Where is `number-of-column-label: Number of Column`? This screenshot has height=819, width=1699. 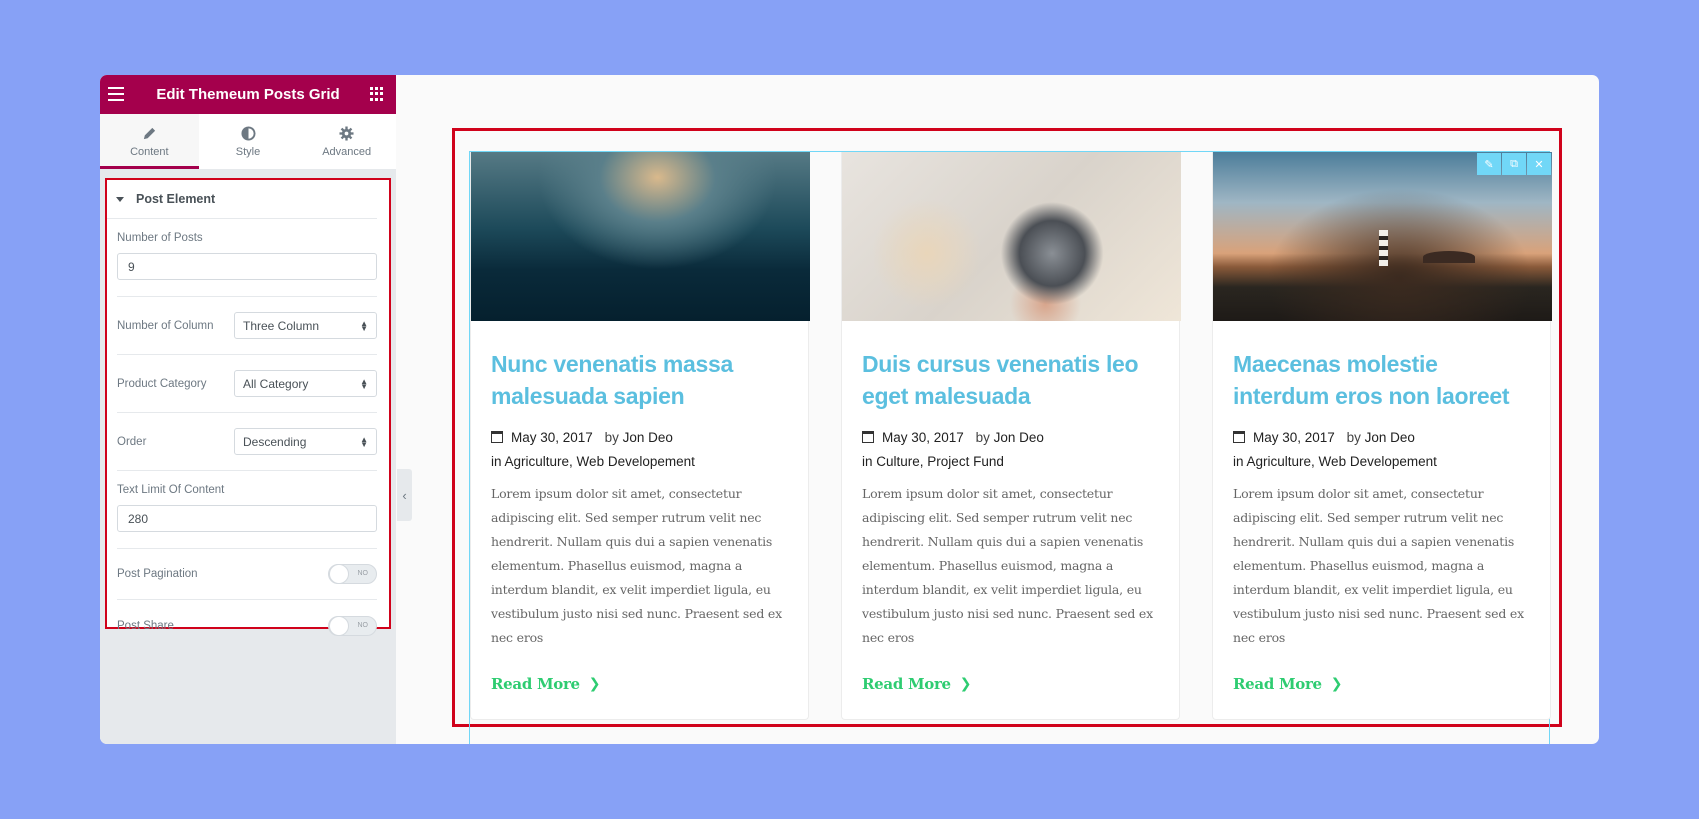 number-of-column-label: Number of Column is located at coordinates (165, 325).